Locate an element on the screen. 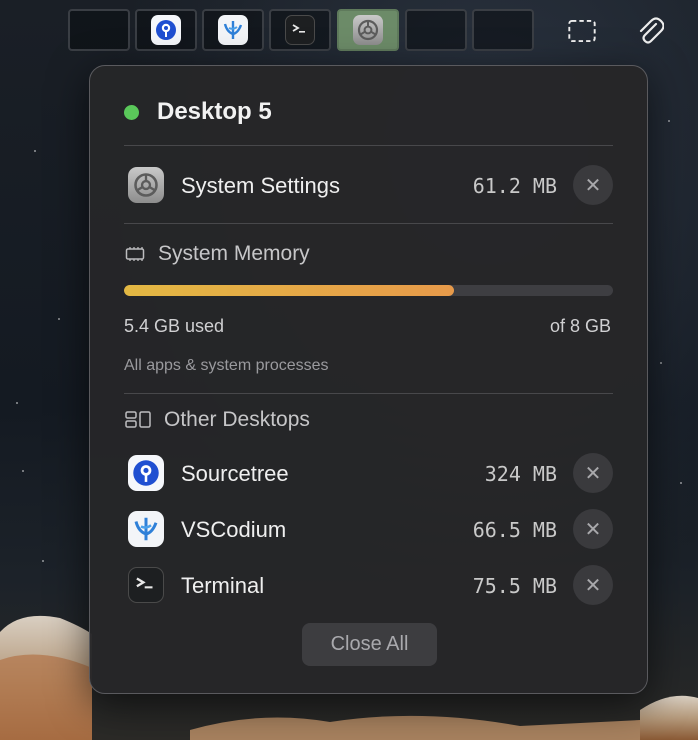 The image size is (698, 740). section-label: System Memory is located at coordinates (234, 253).